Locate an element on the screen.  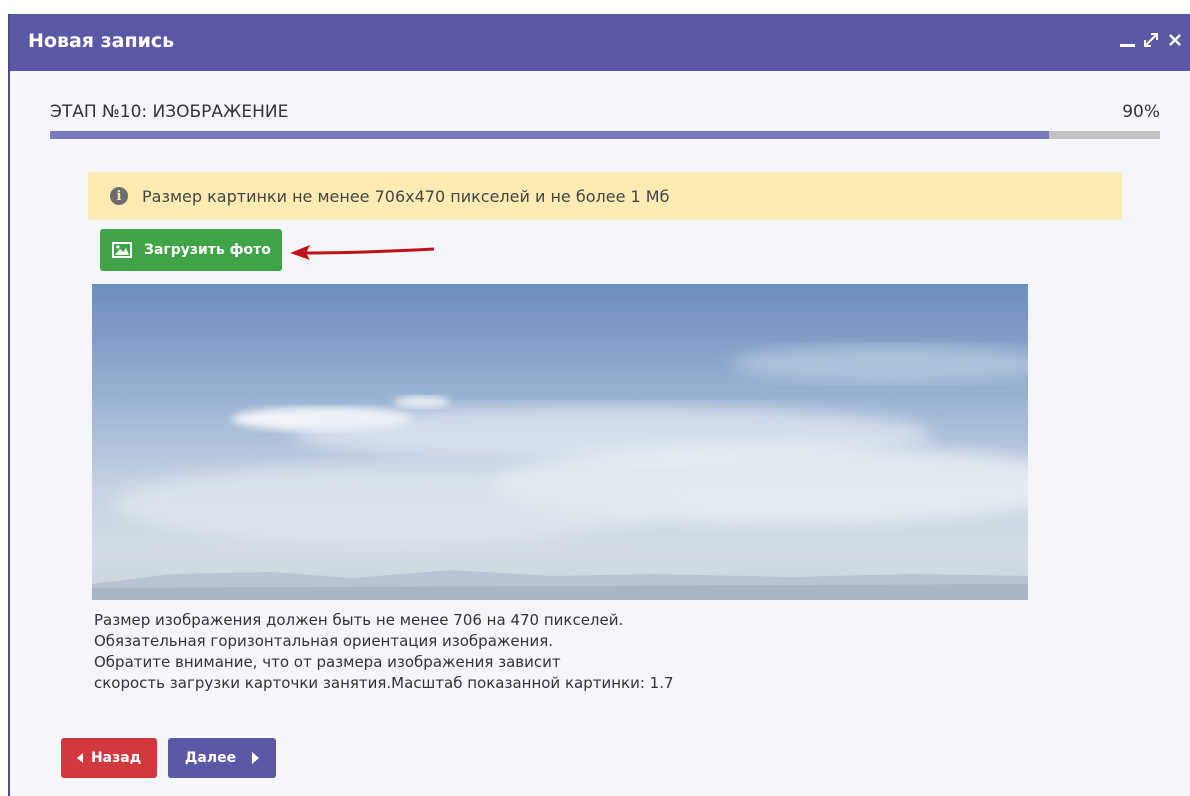
caret-right-icon is located at coordinates (256, 758).